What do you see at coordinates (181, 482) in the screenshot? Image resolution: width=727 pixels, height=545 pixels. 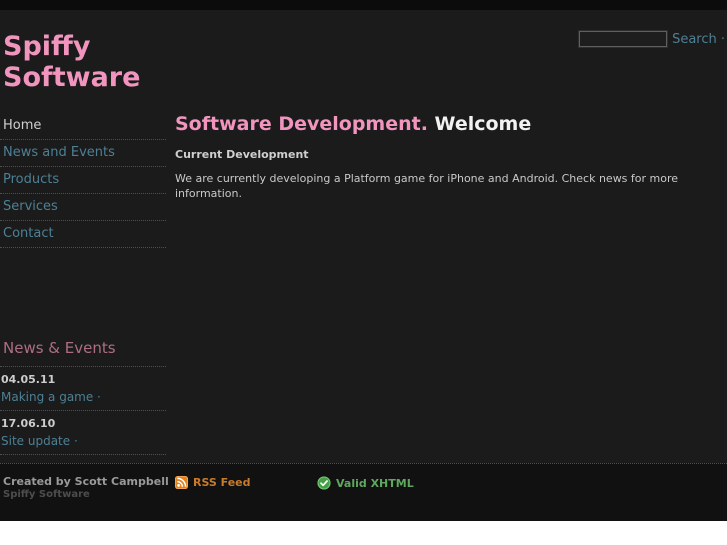 I see `rss-icon` at bounding box center [181, 482].